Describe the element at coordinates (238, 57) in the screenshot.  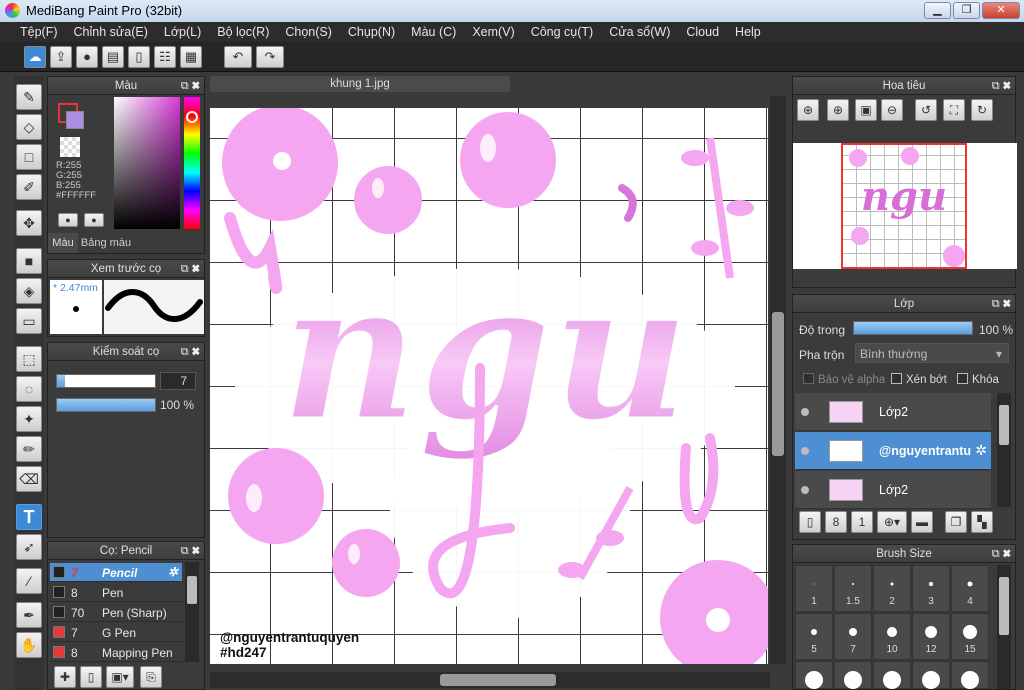
I see `undo-icon: ↶` at that location.